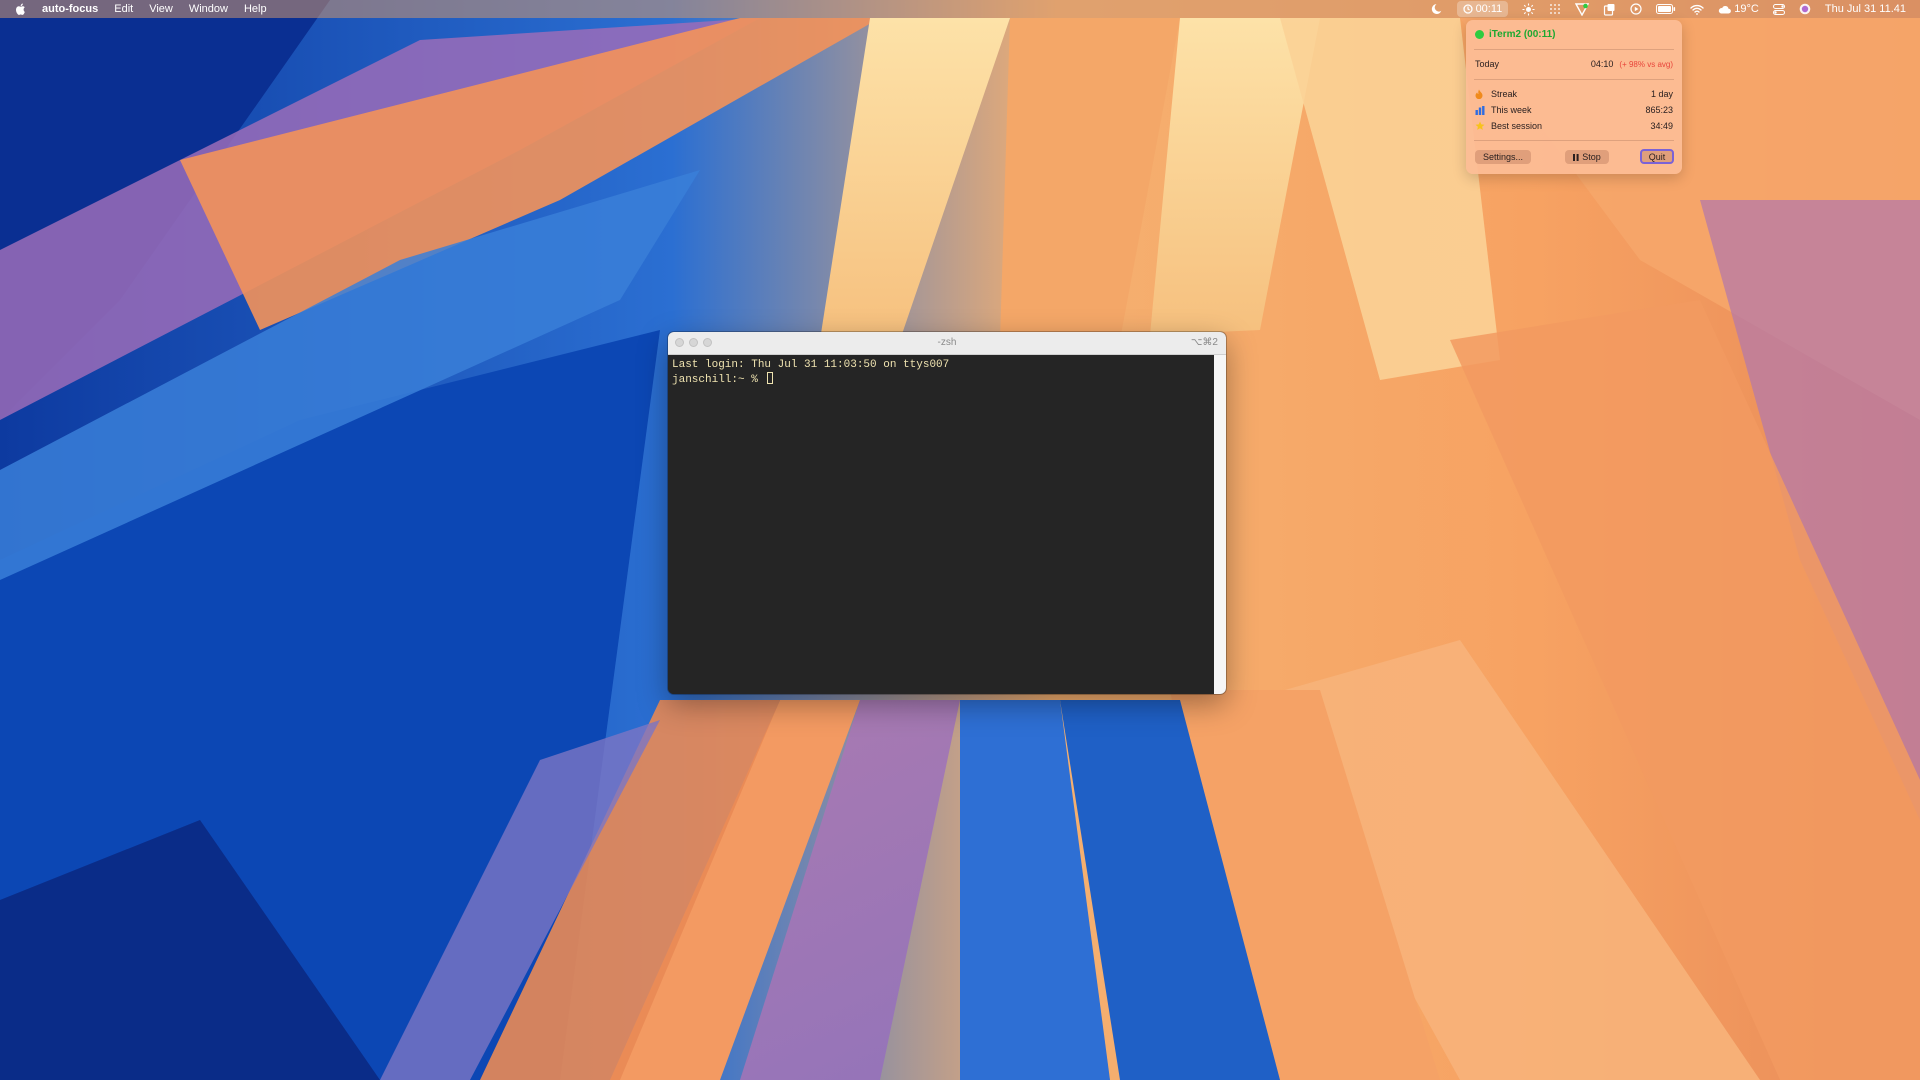 This screenshot has height=1080, width=1920. I want to click on focus-timer-text: 00:11, so click(1489, 9).